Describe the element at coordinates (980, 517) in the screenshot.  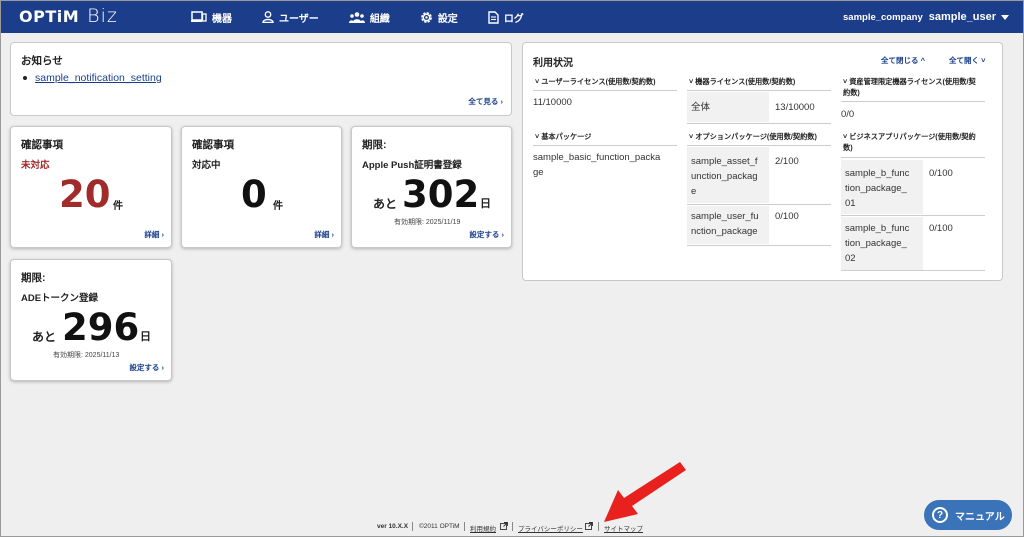
I see `manual-button-label: マニュアル` at that location.